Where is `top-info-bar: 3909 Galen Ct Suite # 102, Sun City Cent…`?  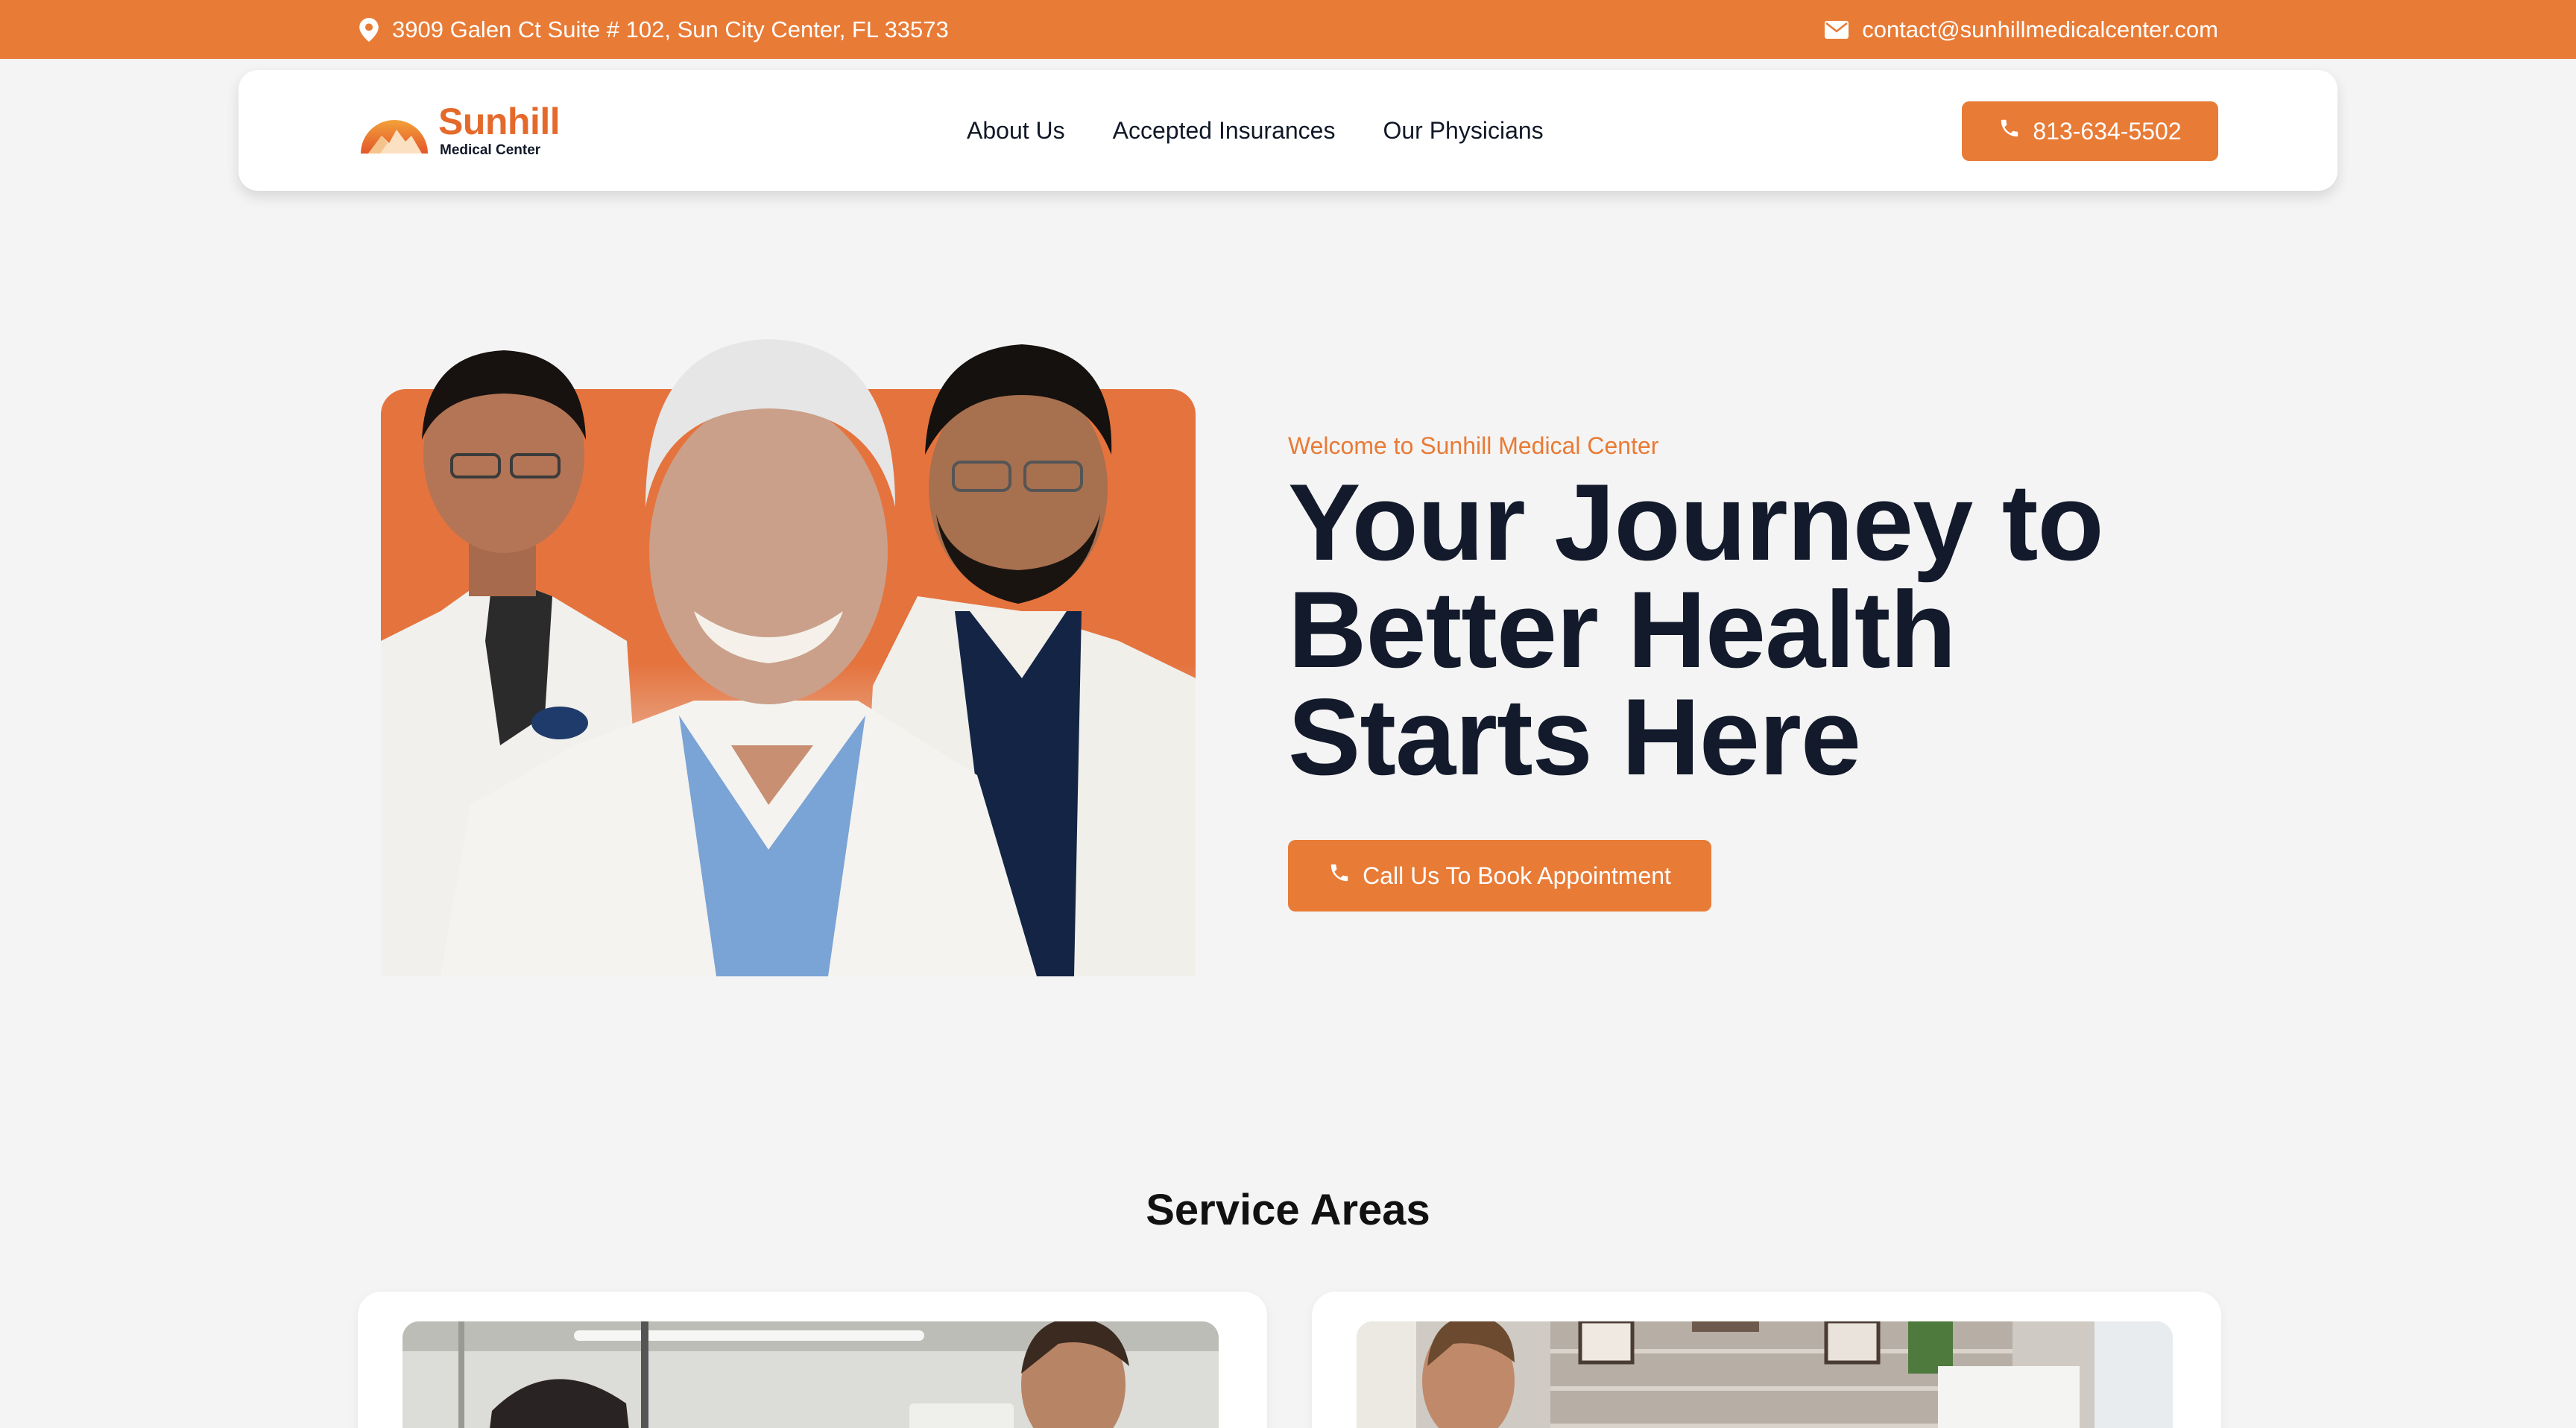
top-info-bar: 3909 Galen Ct Suite # 102, Sun City Cent… is located at coordinates (1288, 29).